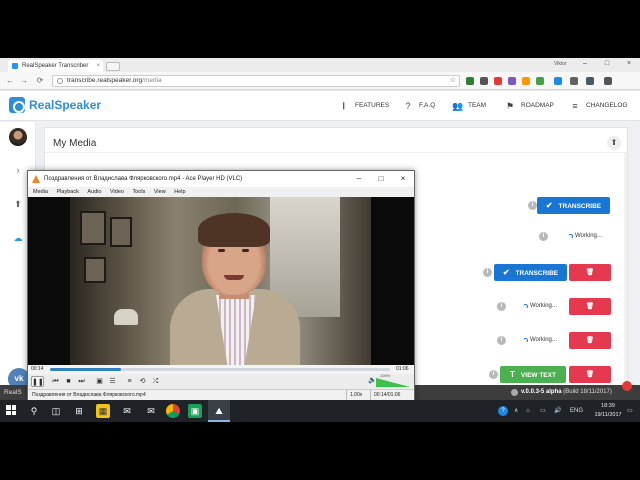 The height and width of the screenshot is (480, 640). Describe the element at coordinates (17, 105) in the screenshot. I see `realspeaker-logo-icon` at that location.